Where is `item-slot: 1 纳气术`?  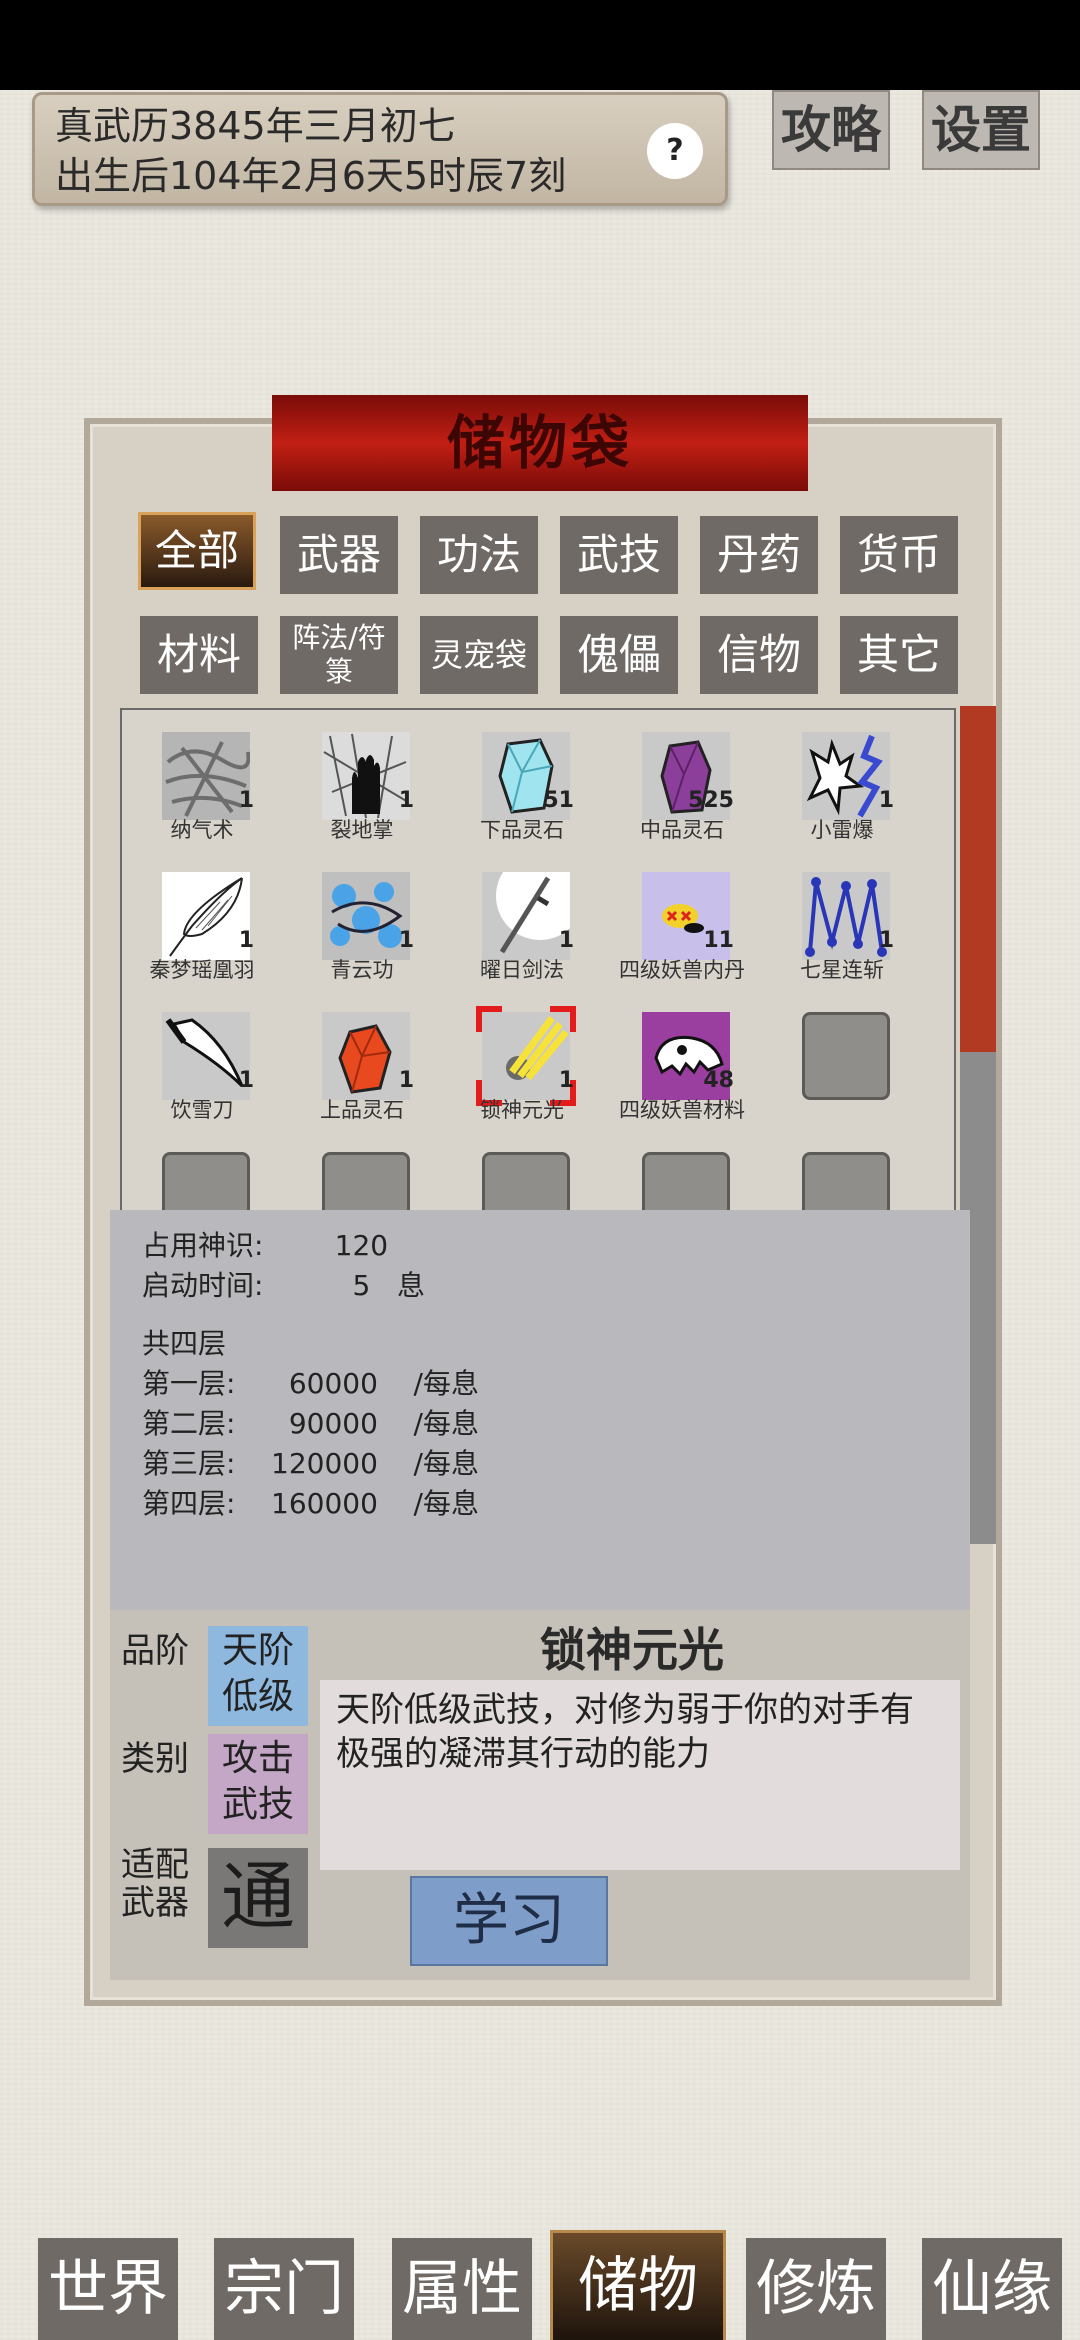
item-slot: 1 纳气术 is located at coordinates (202, 776).